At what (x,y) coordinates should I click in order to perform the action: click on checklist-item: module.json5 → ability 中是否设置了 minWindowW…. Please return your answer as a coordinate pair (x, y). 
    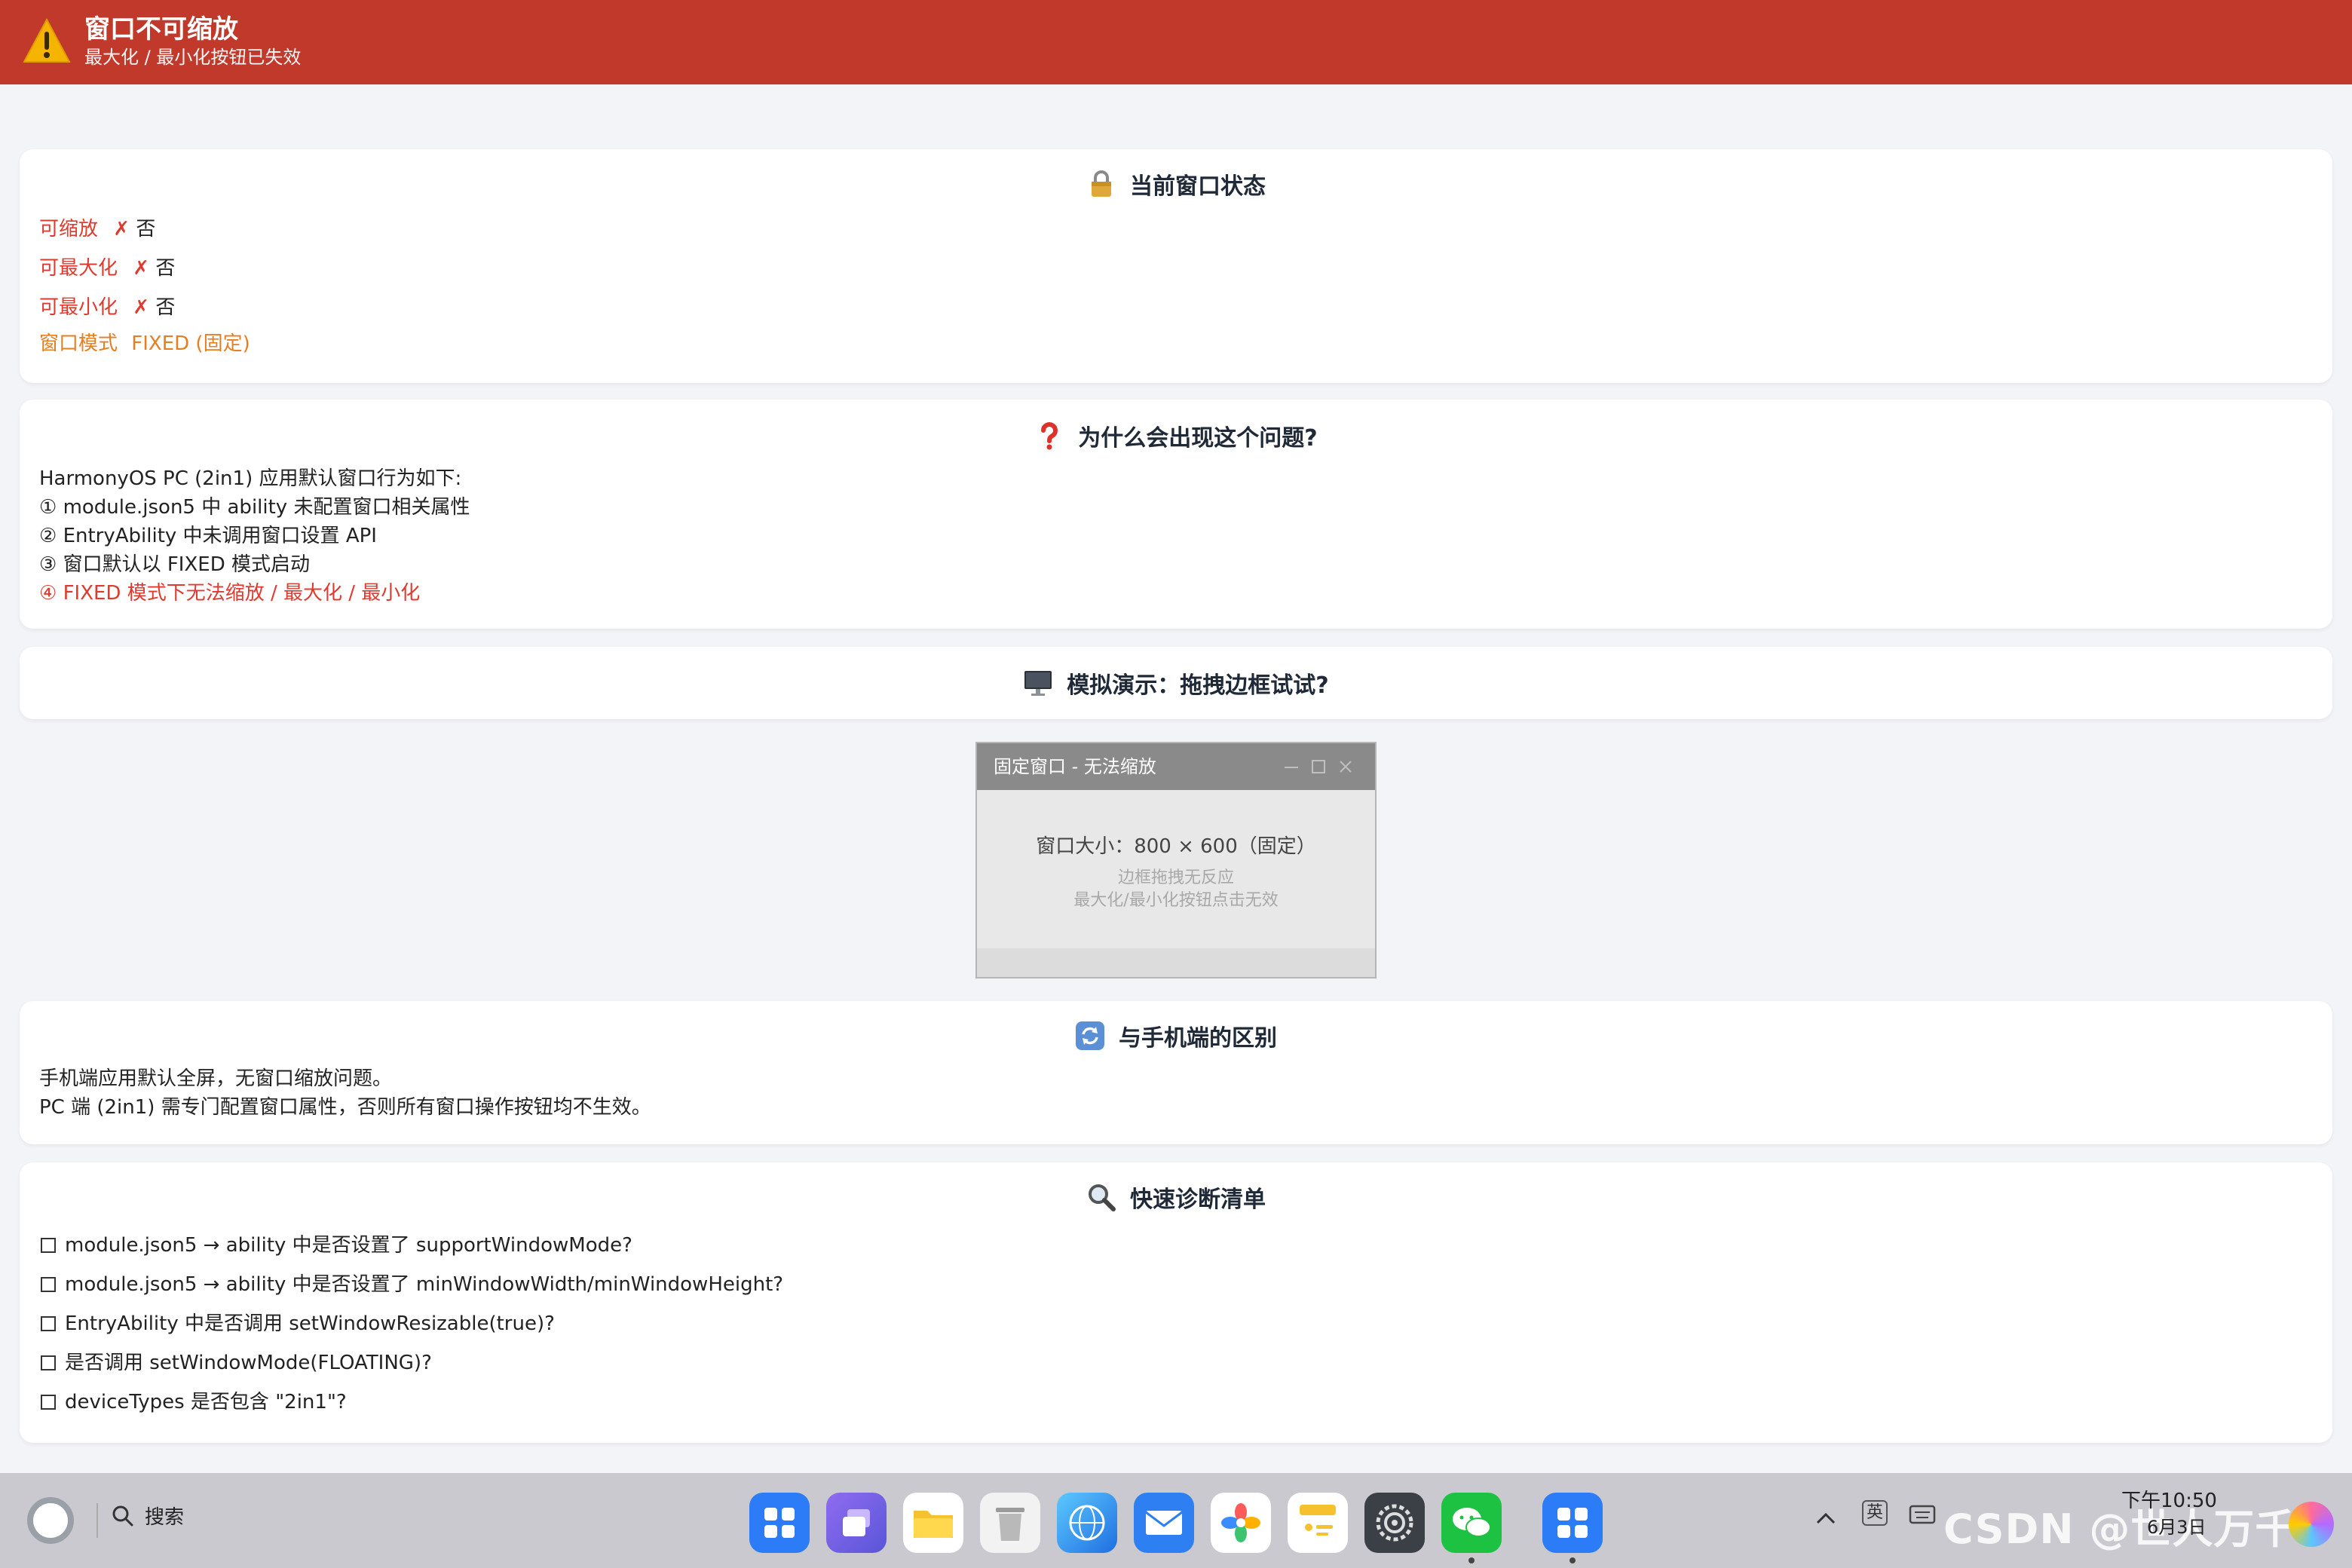
    Looking at the image, I should click on (412, 1284).